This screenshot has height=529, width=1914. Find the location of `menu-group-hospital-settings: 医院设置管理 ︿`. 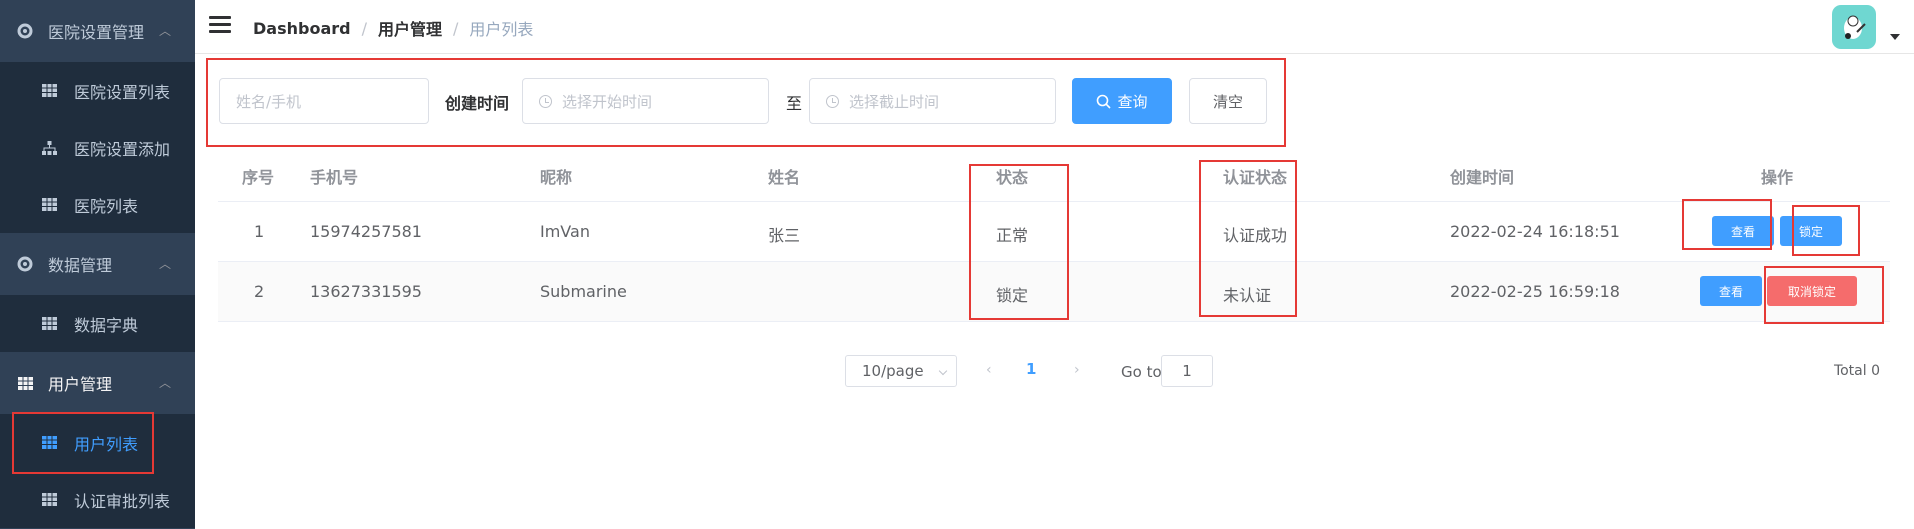

menu-group-hospital-settings: 医院设置管理 ︿ is located at coordinates (97, 31).